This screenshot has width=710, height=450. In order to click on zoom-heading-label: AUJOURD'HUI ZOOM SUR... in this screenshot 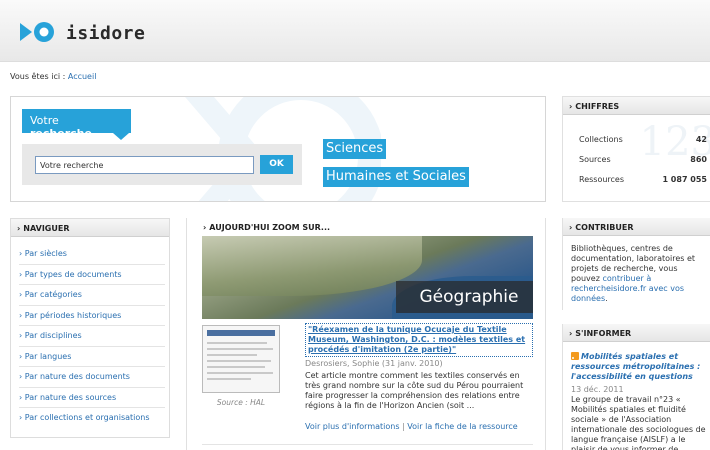, I will do `click(270, 227)`.